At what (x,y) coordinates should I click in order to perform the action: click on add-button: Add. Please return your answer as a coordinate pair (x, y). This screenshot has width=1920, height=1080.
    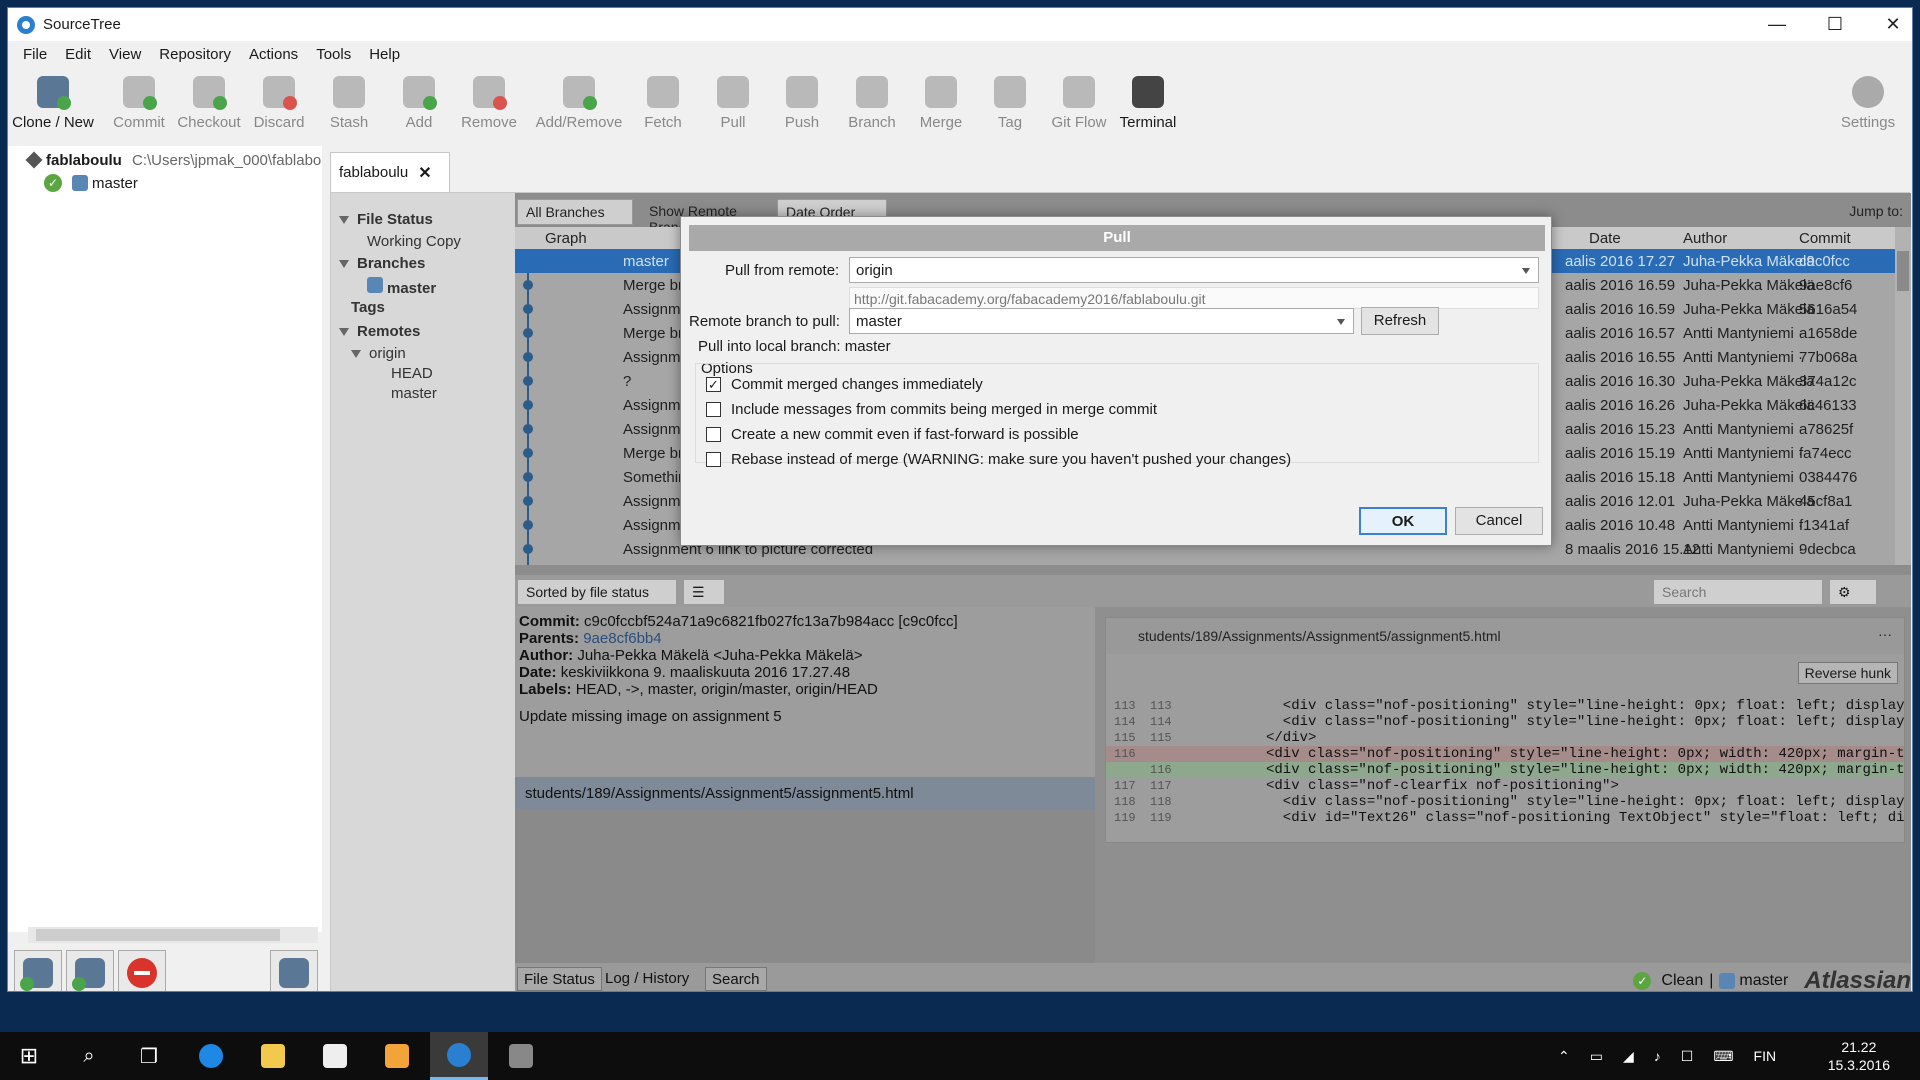
    Looking at the image, I should click on (419, 100).